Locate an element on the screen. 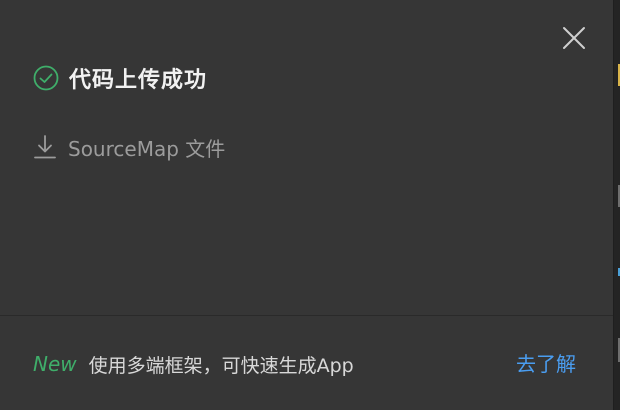 This screenshot has width=620, height=410. footer-message: 使用多端框架，可快速生成App is located at coordinates (221, 365).